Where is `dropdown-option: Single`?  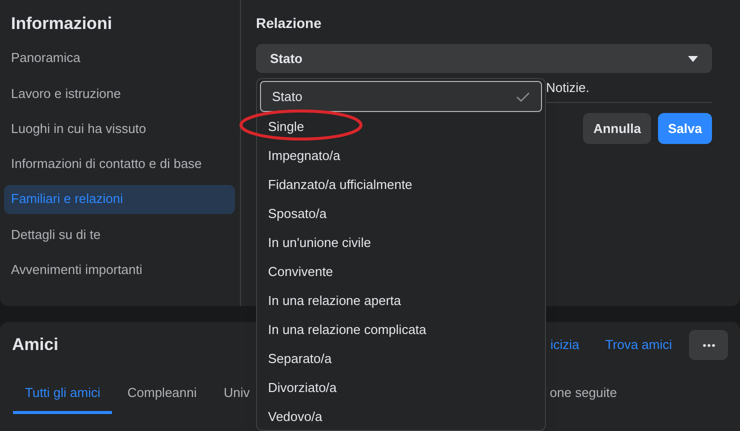
dropdown-option: Single is located at coordinates (401, 126).